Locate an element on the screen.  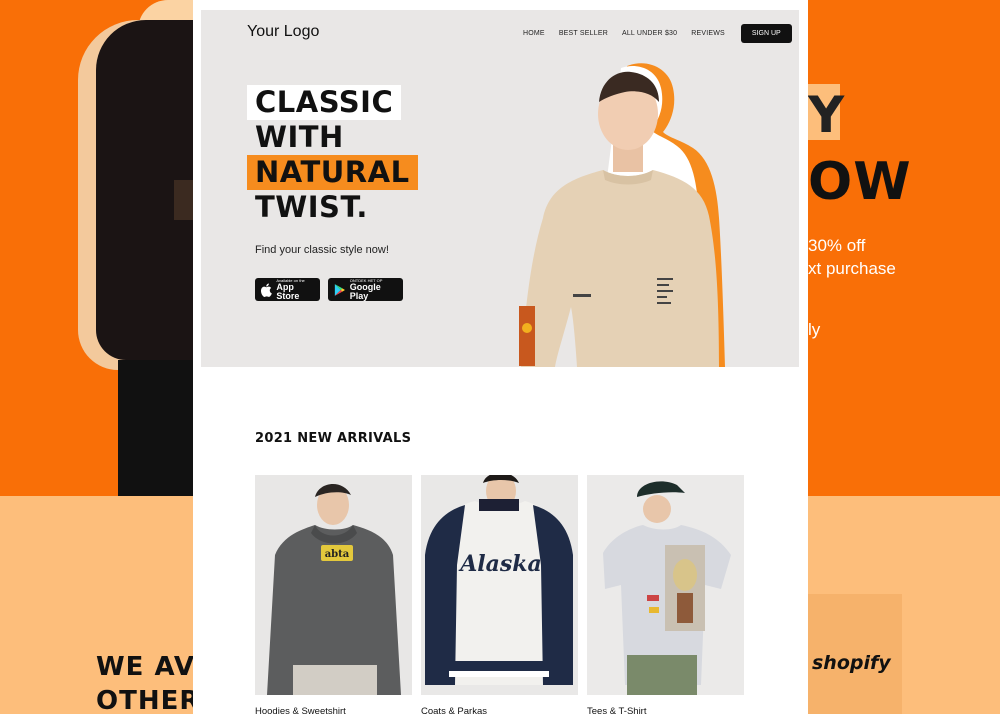
shopify-logo: shopify is located at coordinates (851, 663).